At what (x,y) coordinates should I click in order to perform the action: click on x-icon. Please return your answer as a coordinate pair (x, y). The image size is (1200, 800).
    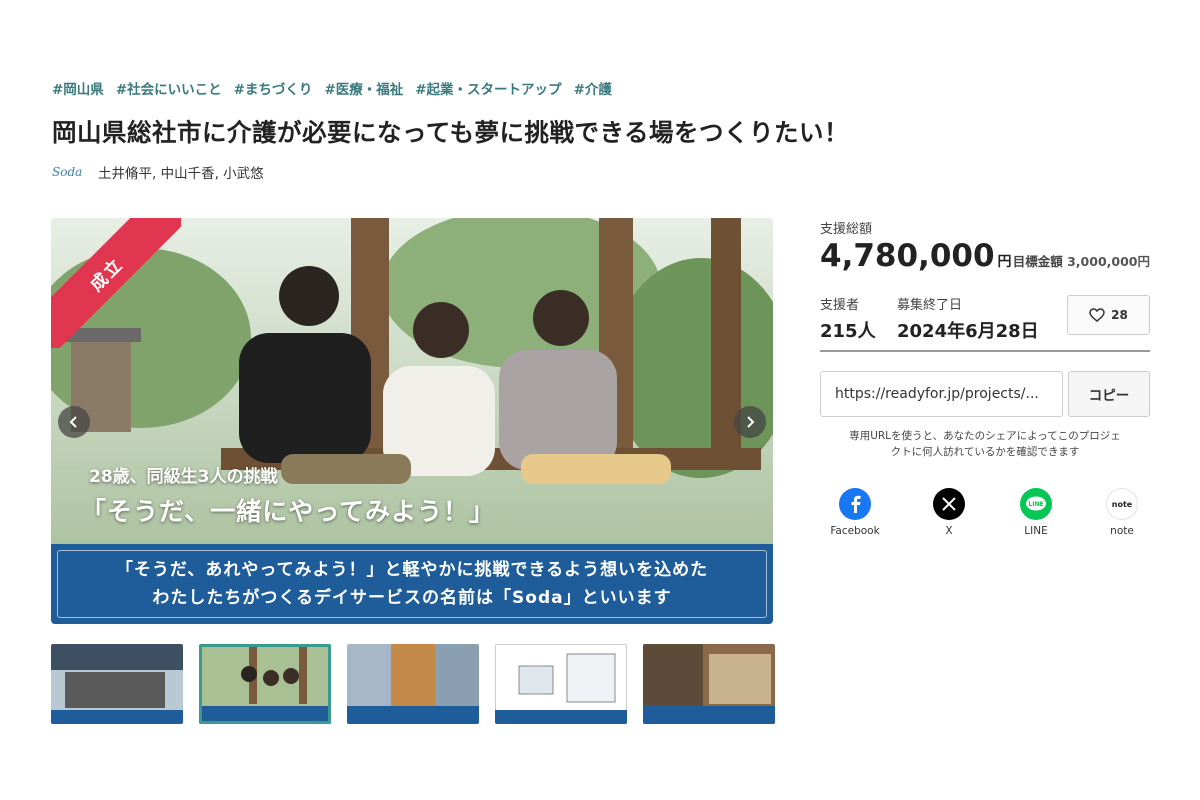
    Looking at the image, I should click on (949, 504).